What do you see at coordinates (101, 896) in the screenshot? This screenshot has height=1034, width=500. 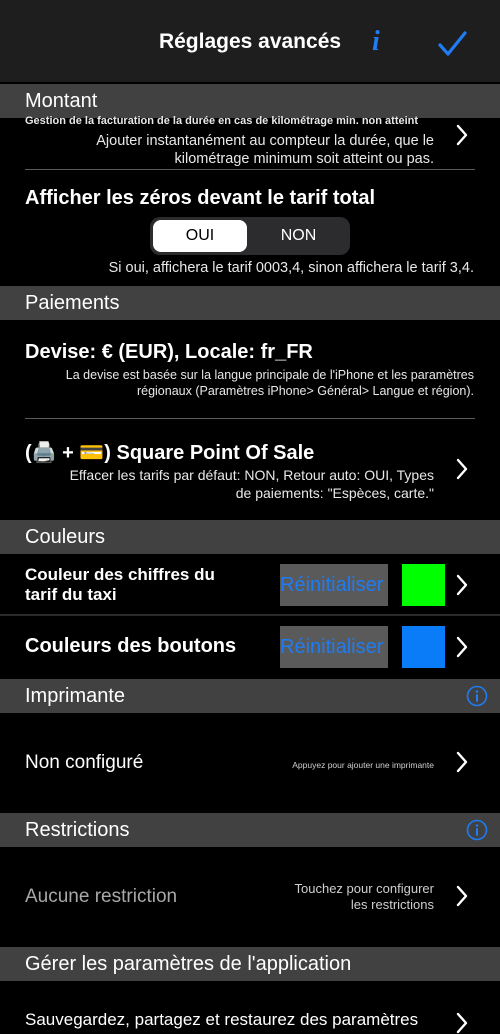 I see `restrictions-status: Aucune restriction` at bounding box center [101, 896].